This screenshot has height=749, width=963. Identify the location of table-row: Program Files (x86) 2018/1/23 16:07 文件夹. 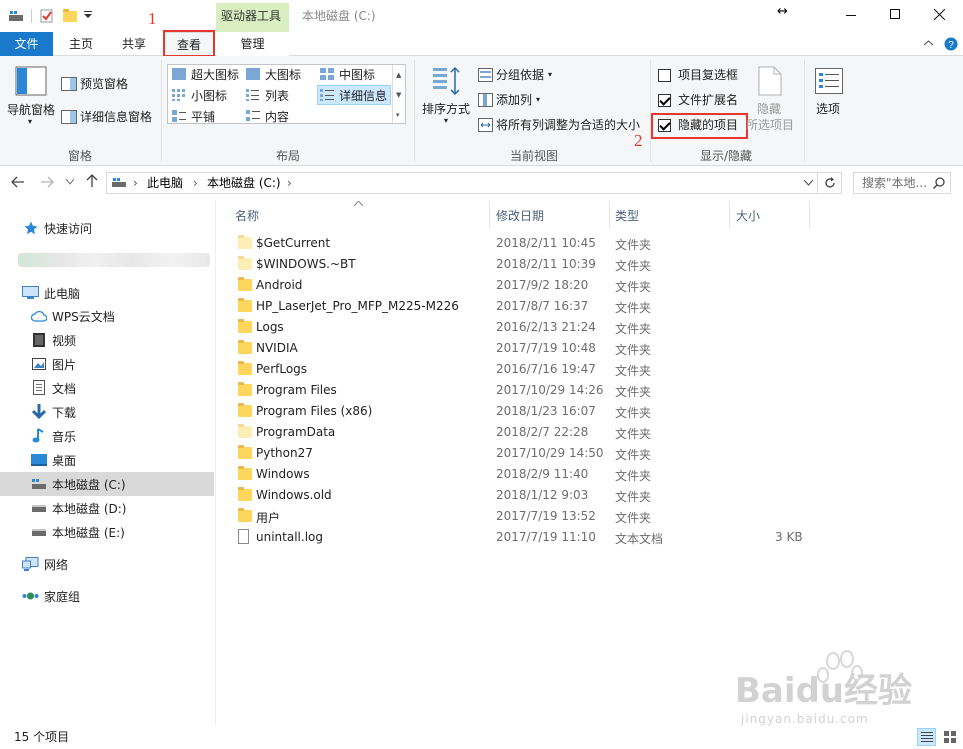
(519, 411).